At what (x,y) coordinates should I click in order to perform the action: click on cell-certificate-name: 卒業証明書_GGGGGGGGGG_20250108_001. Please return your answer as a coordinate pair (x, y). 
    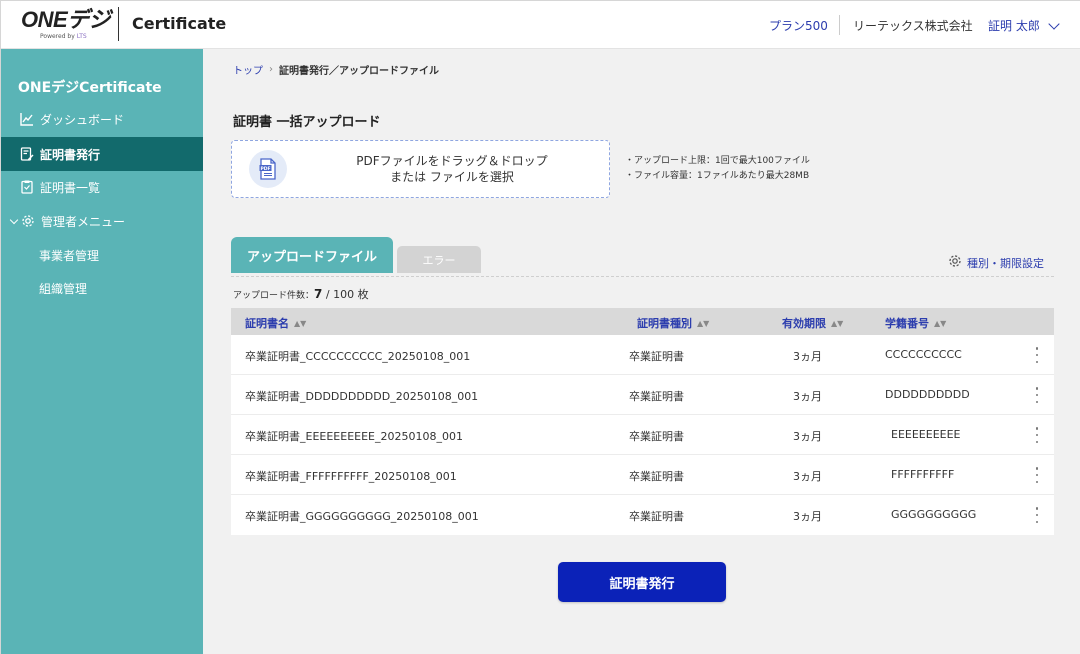
    Looking at the image, I should click on (362, 516).